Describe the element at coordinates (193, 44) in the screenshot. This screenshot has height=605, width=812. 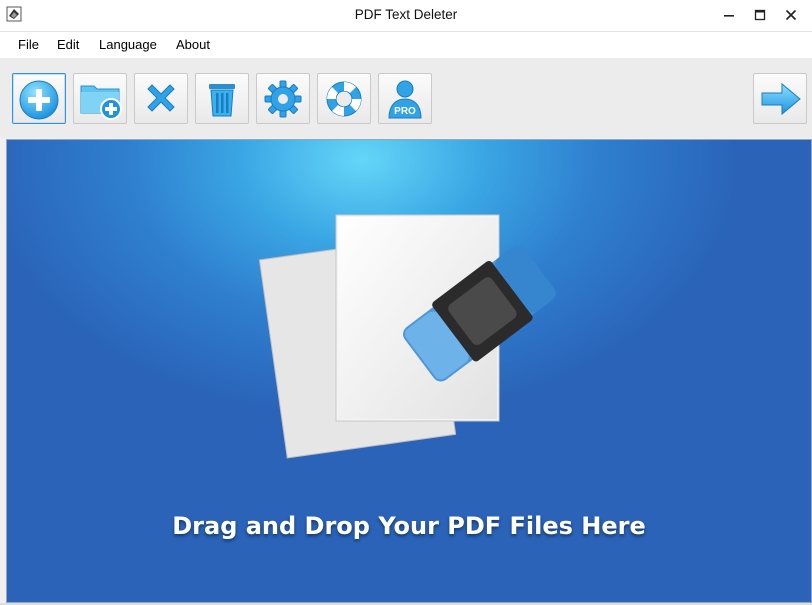
I see `menu-about: About` at that location.